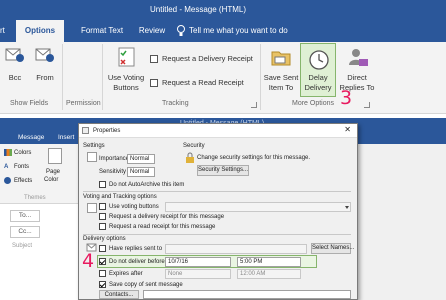  What do you see at coordinates (113, 172) in the screenshot?
I see `sensitivity-label: Sensitivity` at bounding box center [113, 172].